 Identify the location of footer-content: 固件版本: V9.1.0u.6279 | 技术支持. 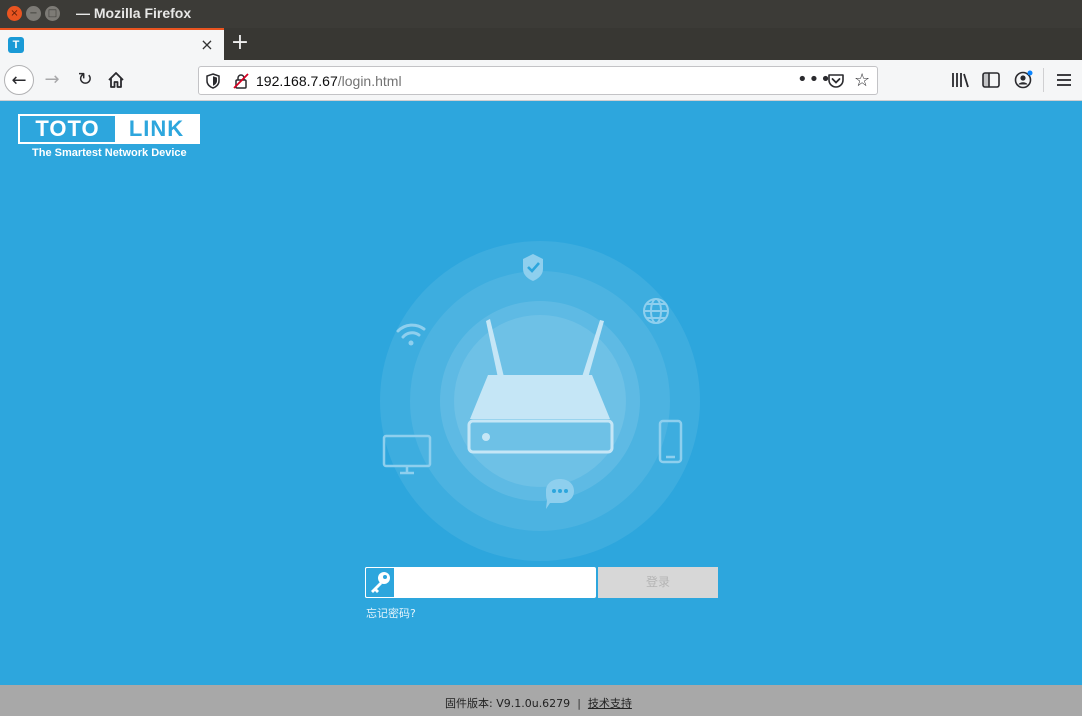
(538, 703).